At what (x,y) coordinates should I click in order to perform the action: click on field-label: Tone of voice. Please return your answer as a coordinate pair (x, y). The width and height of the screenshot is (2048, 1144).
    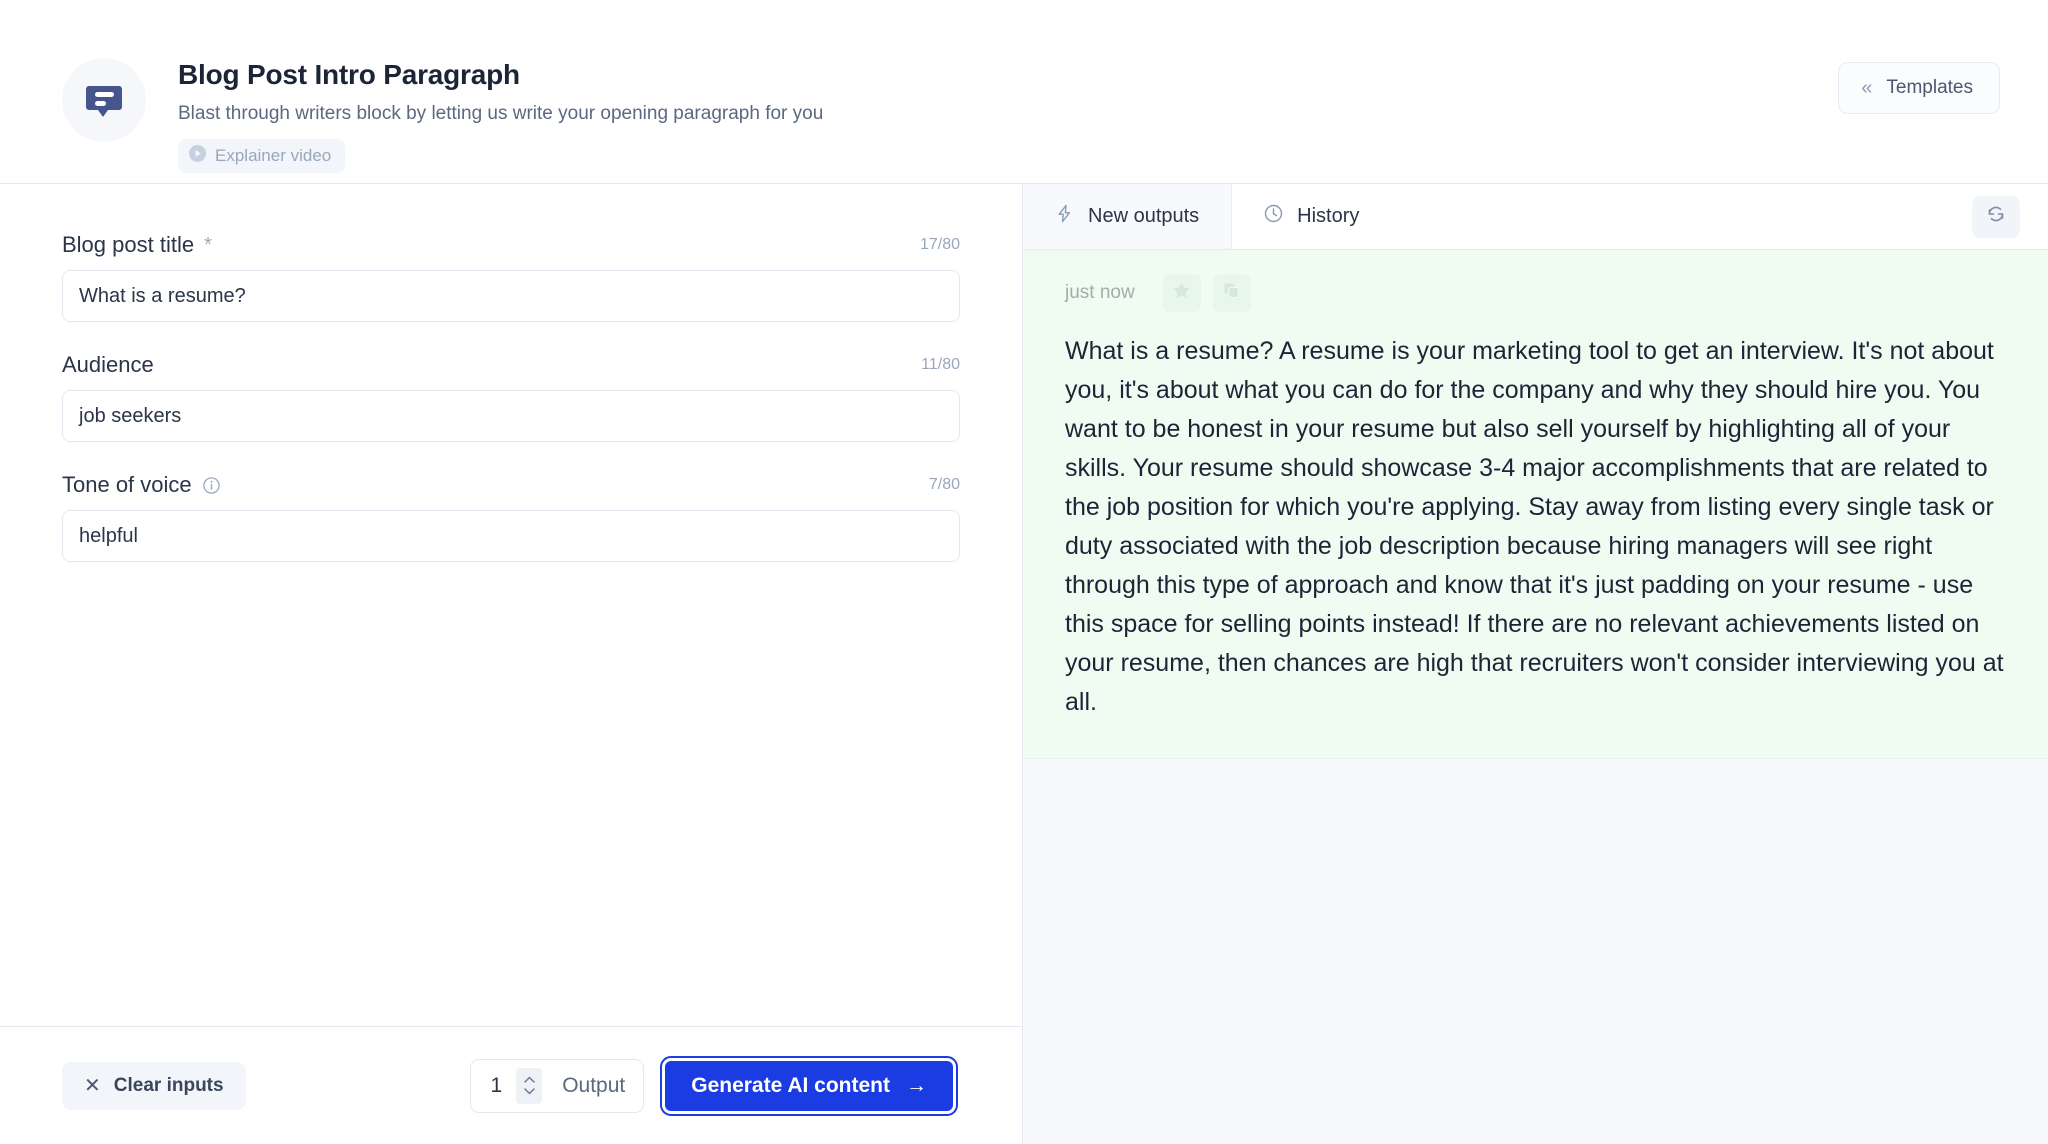
    Looking at the image, I should click on (127, 484).